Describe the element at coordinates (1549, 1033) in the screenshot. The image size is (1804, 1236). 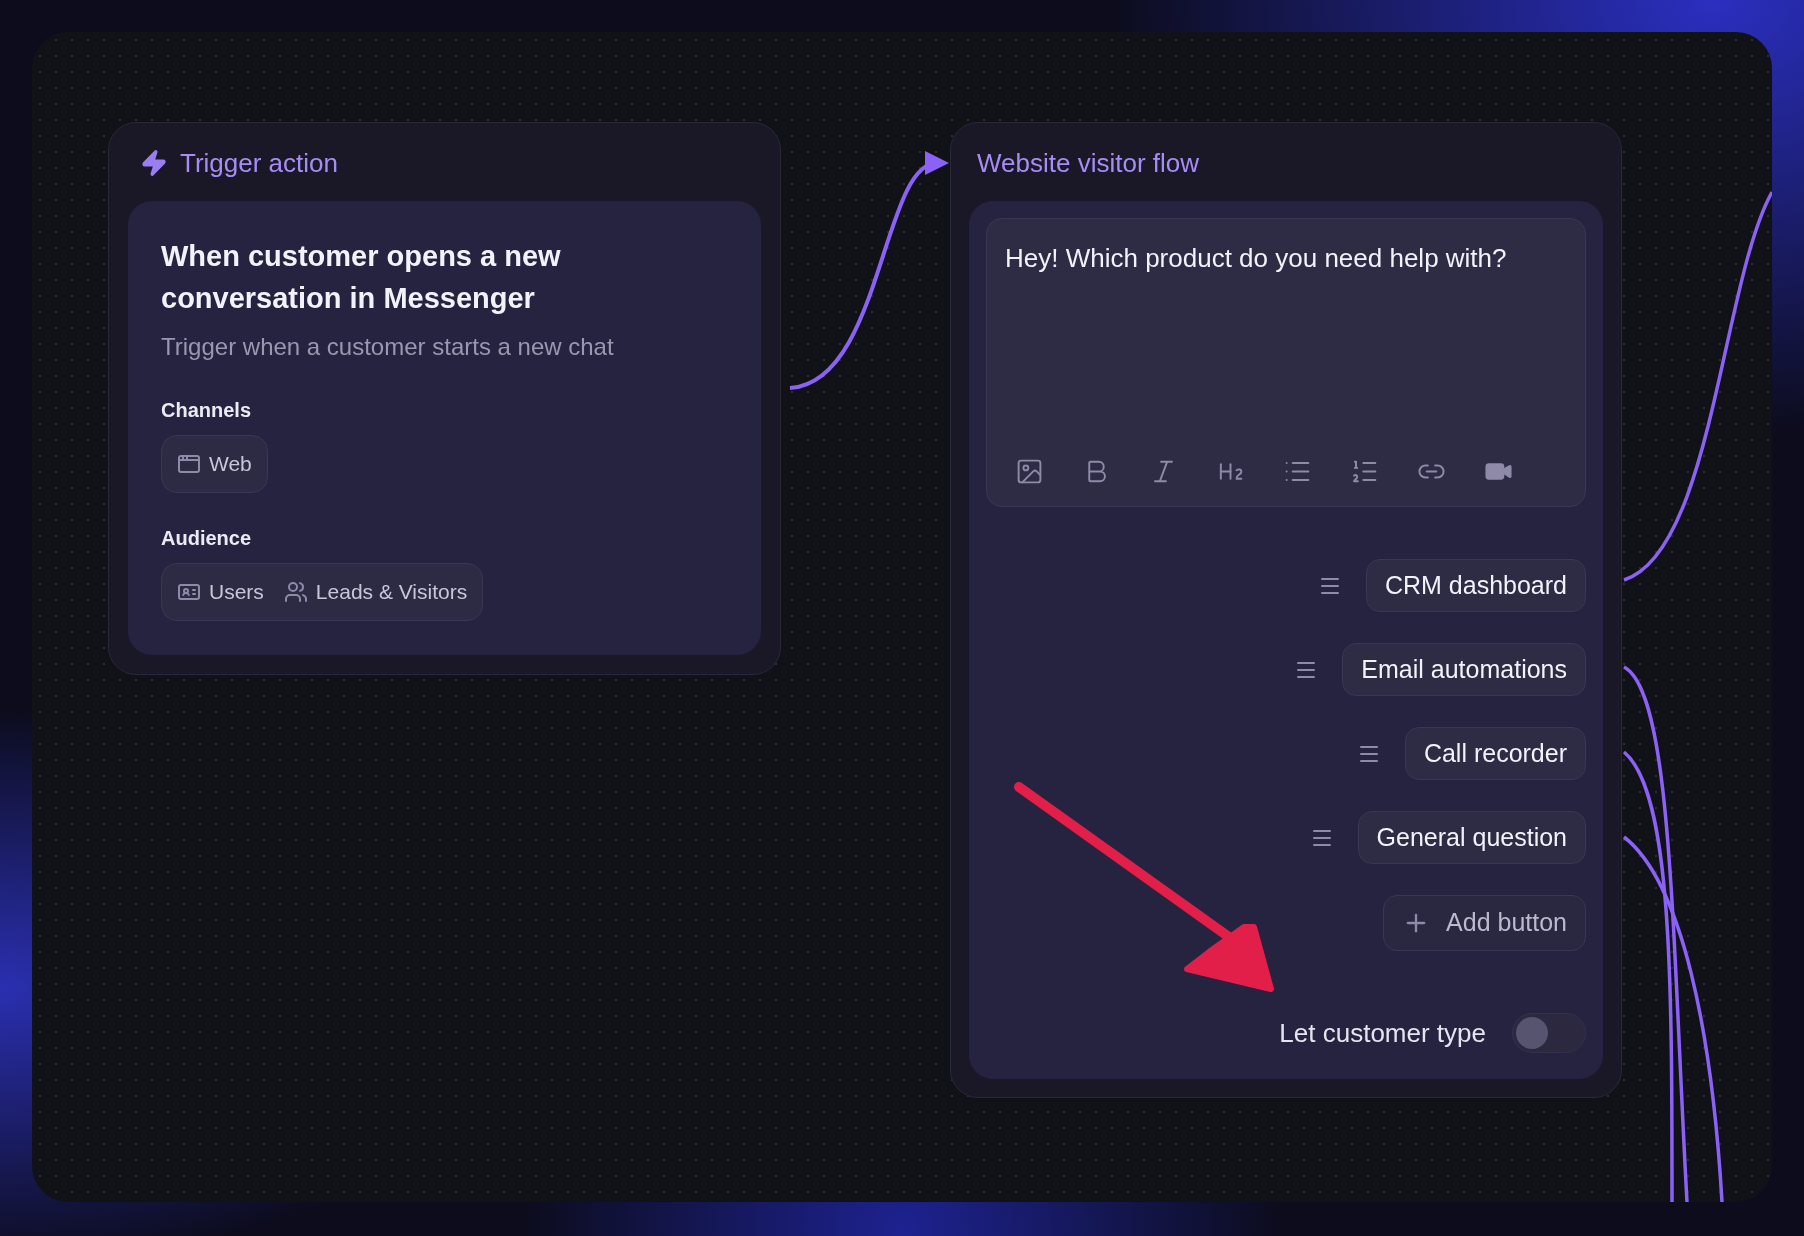
I see `toggle-switch` at that location.